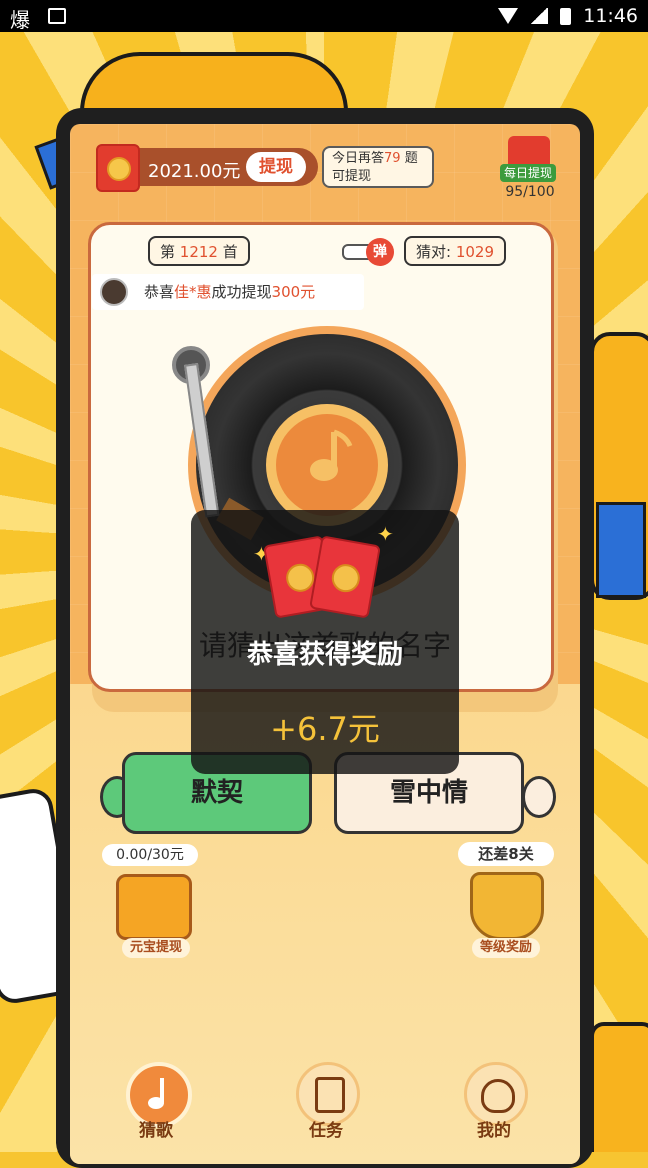  Describe the element at coordinates (539, 16) in the screenshot. I see `signal-icon` at that location.